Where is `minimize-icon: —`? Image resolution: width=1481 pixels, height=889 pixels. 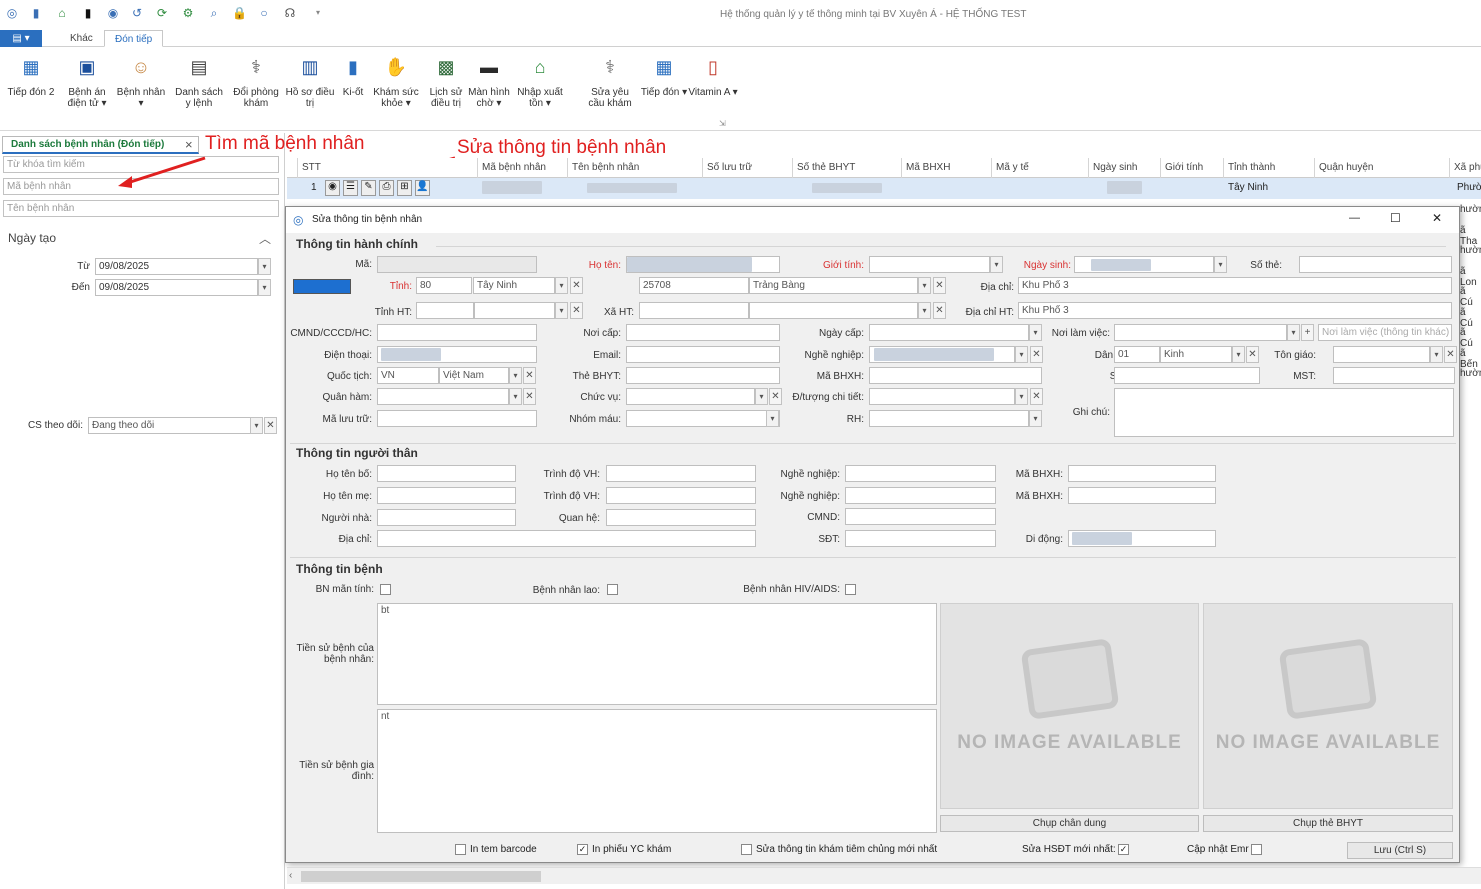 minimize-icon: — is located at coordinates (1354, 218).